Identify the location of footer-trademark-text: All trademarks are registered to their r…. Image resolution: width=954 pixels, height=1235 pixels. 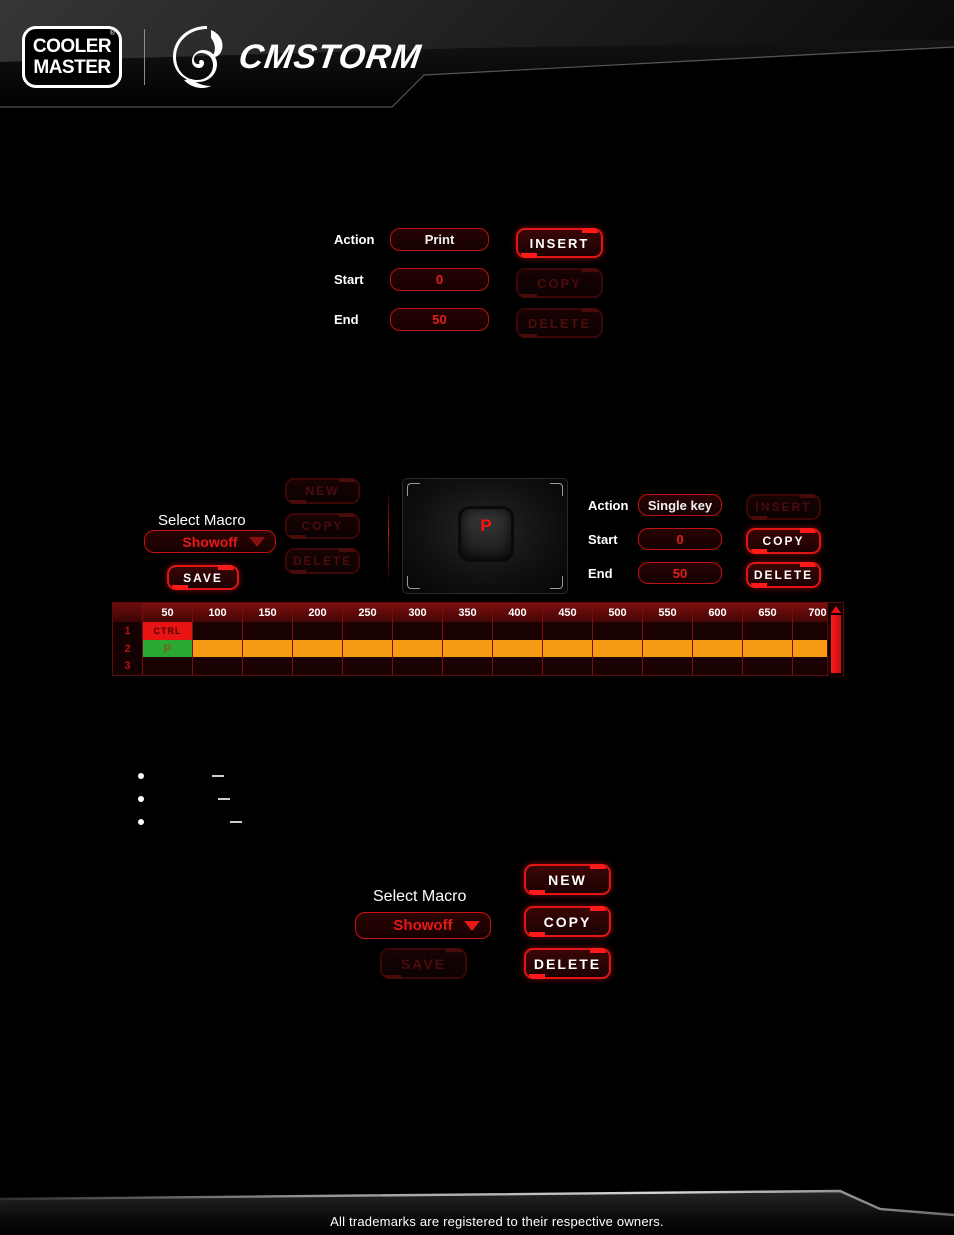
(497, 1221).